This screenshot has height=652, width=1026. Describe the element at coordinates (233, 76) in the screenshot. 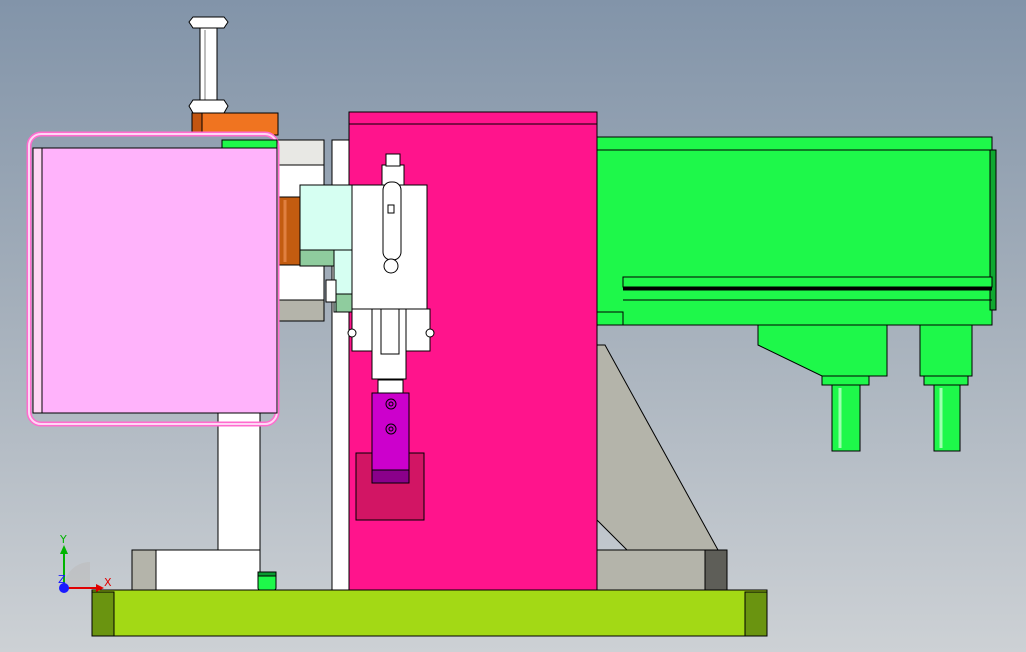

I see `adjust-bolt` at that location.